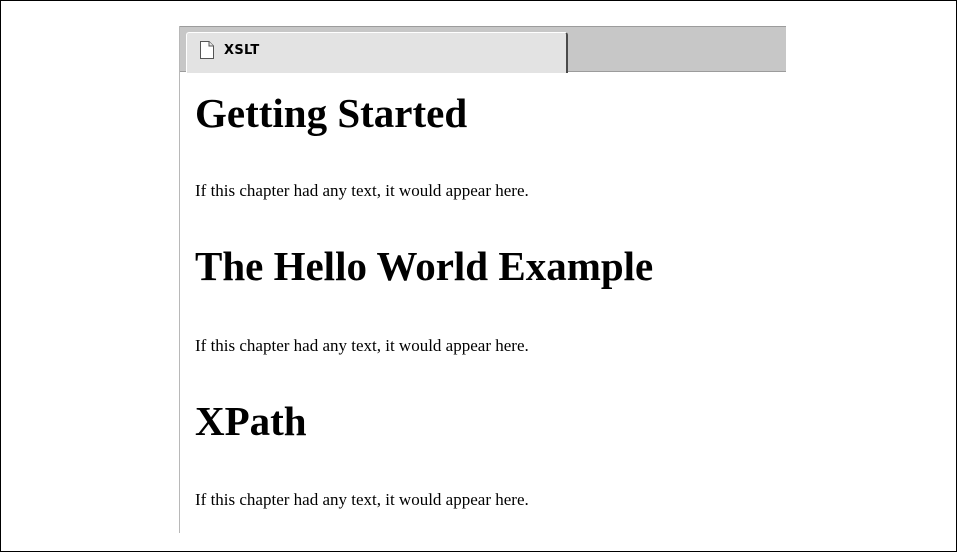  I want to click on section-heading: The Hello World Example, so click(424, 266).